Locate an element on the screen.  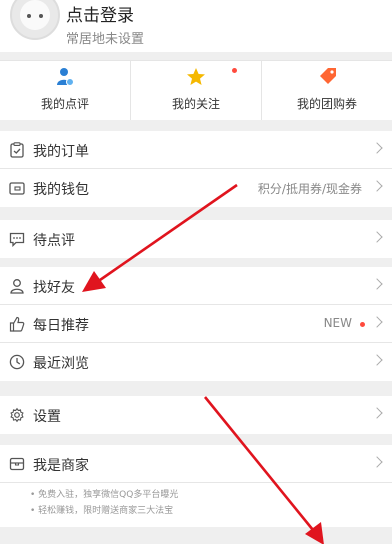
menu-group-settings: 设置 is located at coordinates (196, 415).